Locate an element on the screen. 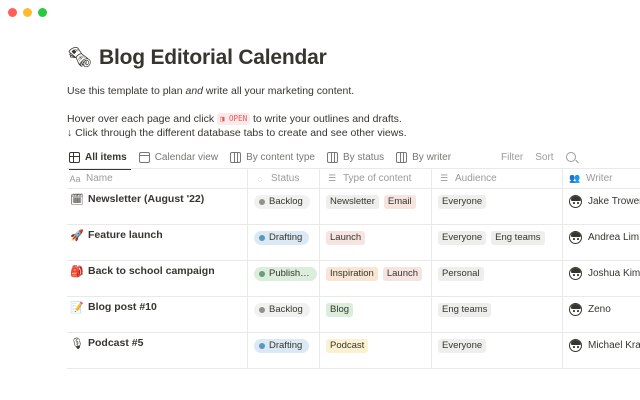 The image size is (640, 400). page-emoji-icon: 📝 is located at coordinates (77, 308).